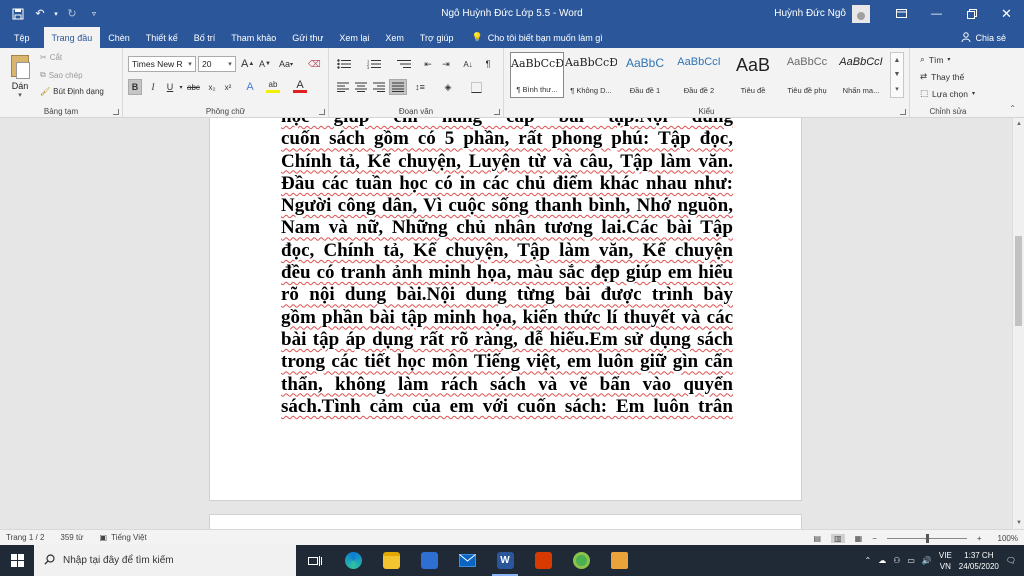 The image size is (1024, 576). What do you see at coordinates (979, 538) in the screenshot?
I see `zoom-in-button: +` at bounding box center [979, 538].